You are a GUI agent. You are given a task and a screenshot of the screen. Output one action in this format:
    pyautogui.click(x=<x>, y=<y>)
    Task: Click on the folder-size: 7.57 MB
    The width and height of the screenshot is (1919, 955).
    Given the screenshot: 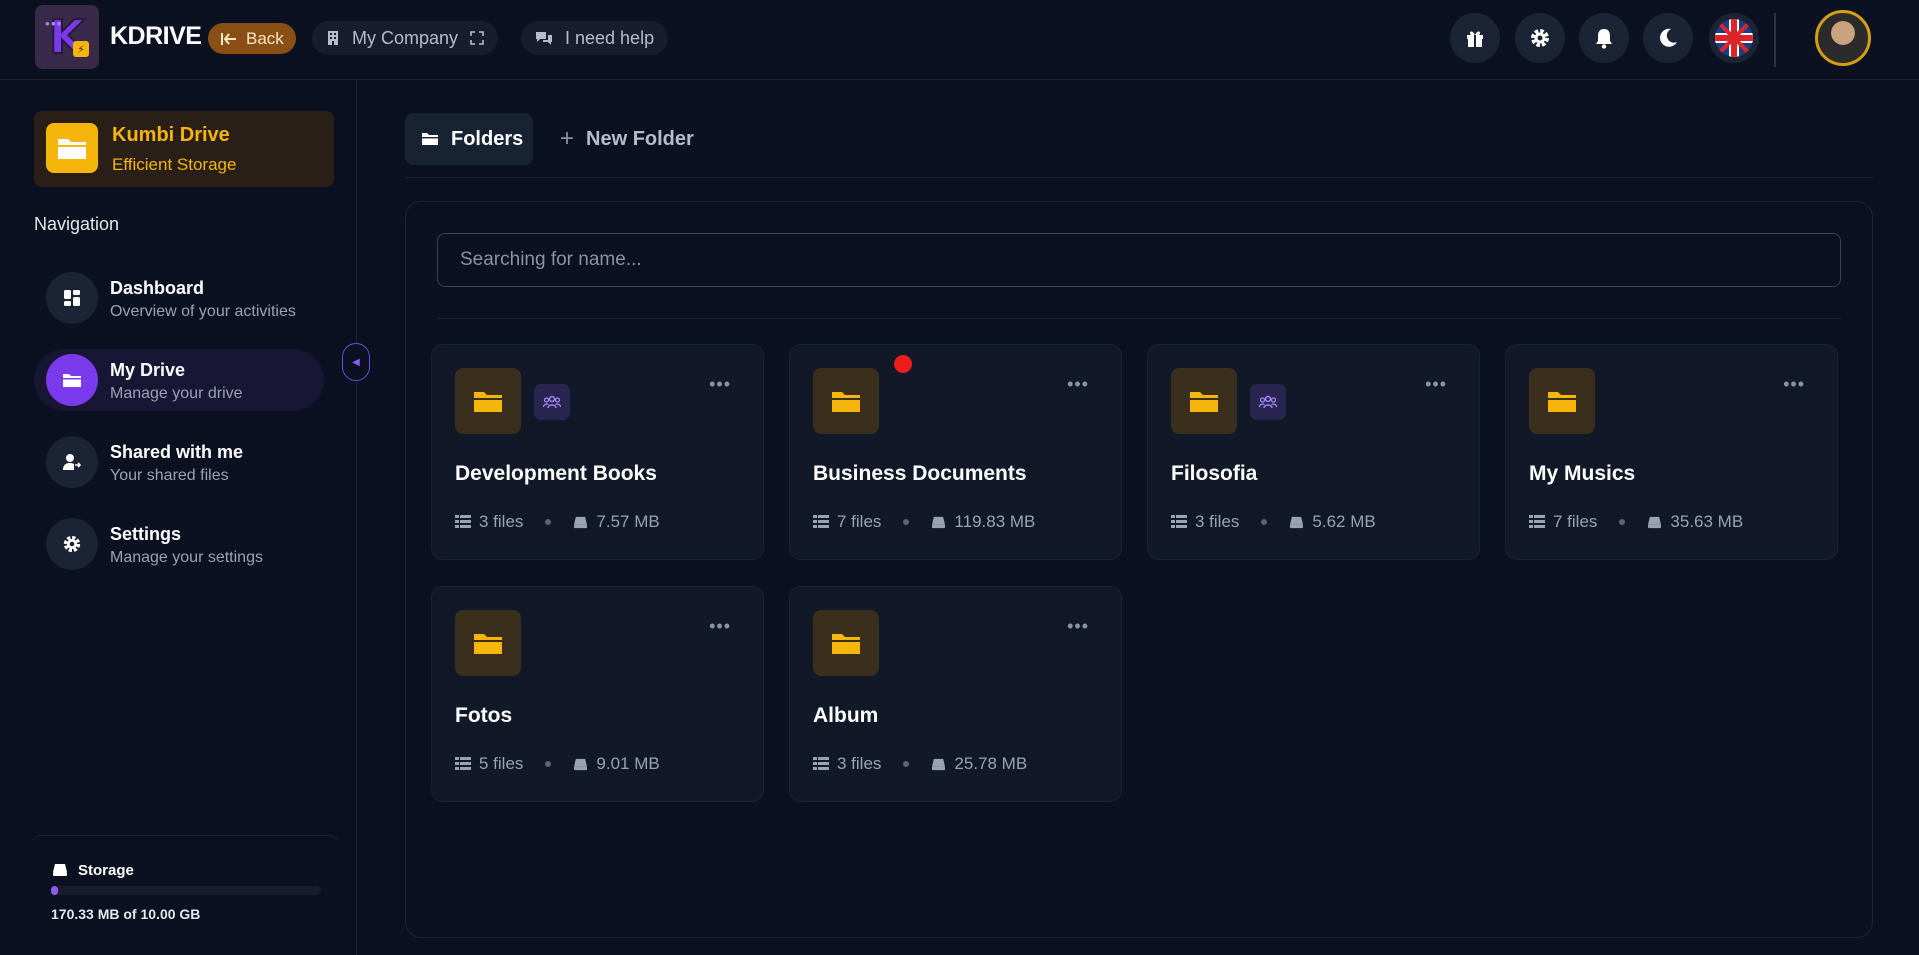 What is the action you would take?
    pyautogui.click(x=628, y=521)
    